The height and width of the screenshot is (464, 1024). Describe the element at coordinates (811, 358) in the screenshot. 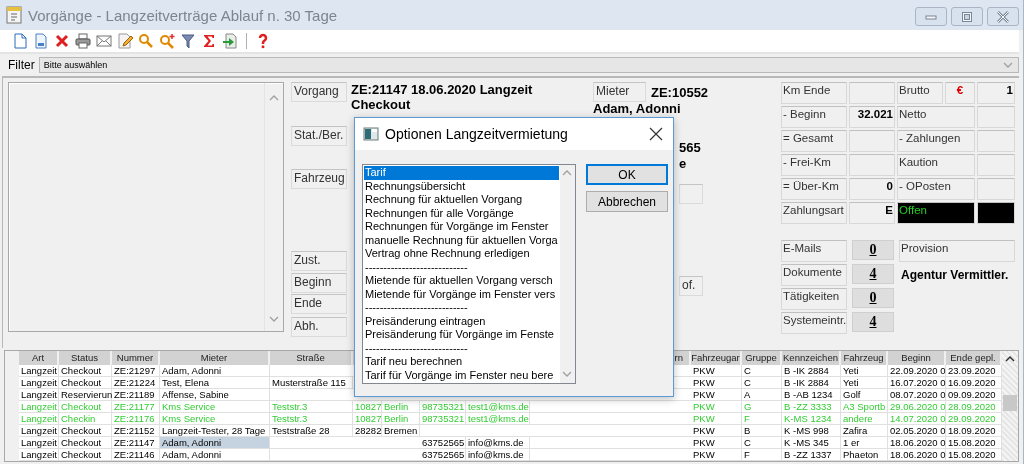

I see `column-header: Kennzeichen` at that location.